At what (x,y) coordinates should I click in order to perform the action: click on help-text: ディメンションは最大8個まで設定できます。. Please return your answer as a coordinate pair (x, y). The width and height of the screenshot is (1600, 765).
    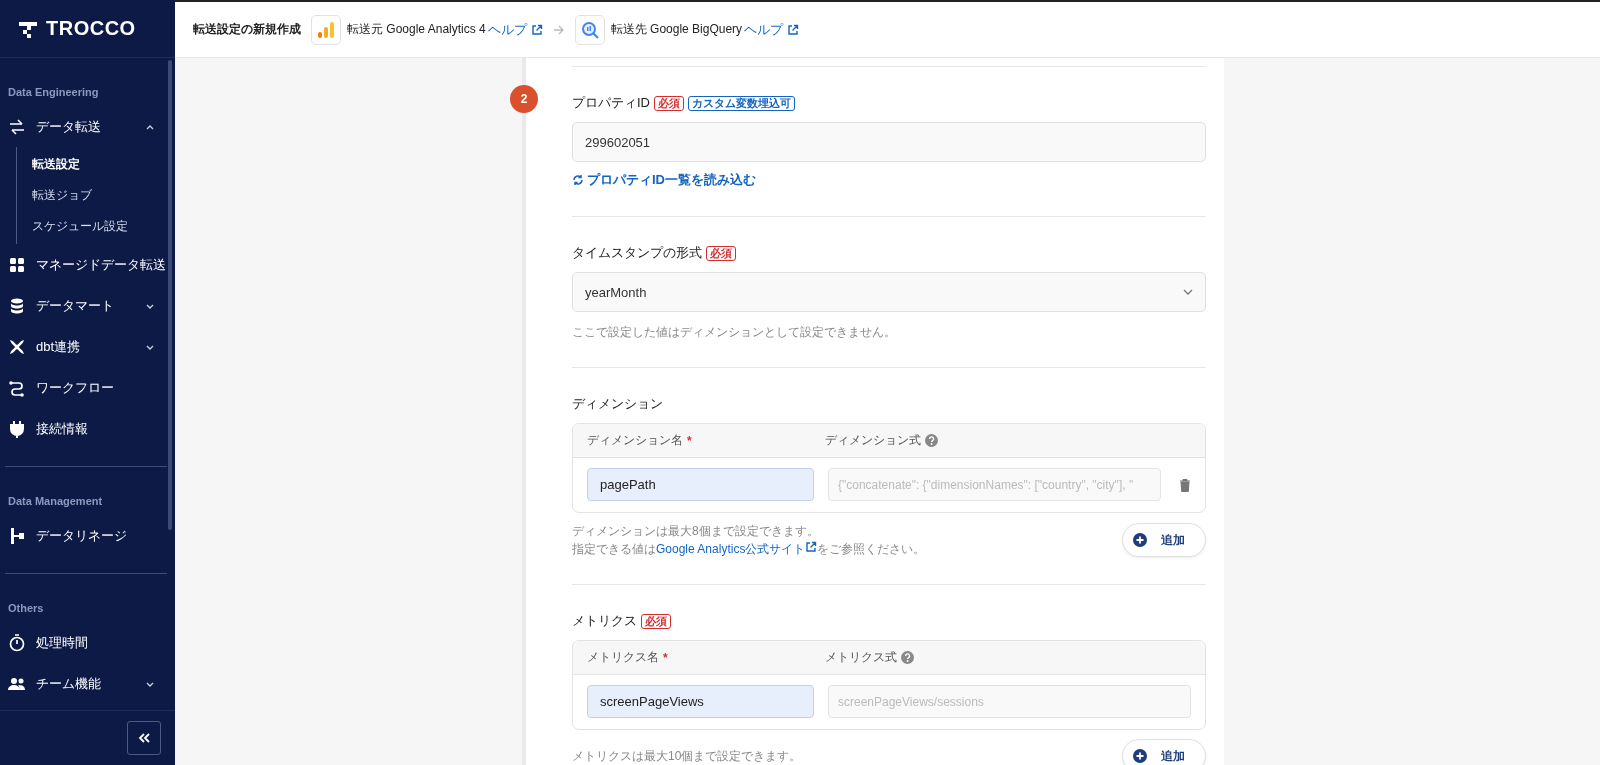
    Looking at the image, I should click on (696, 531).